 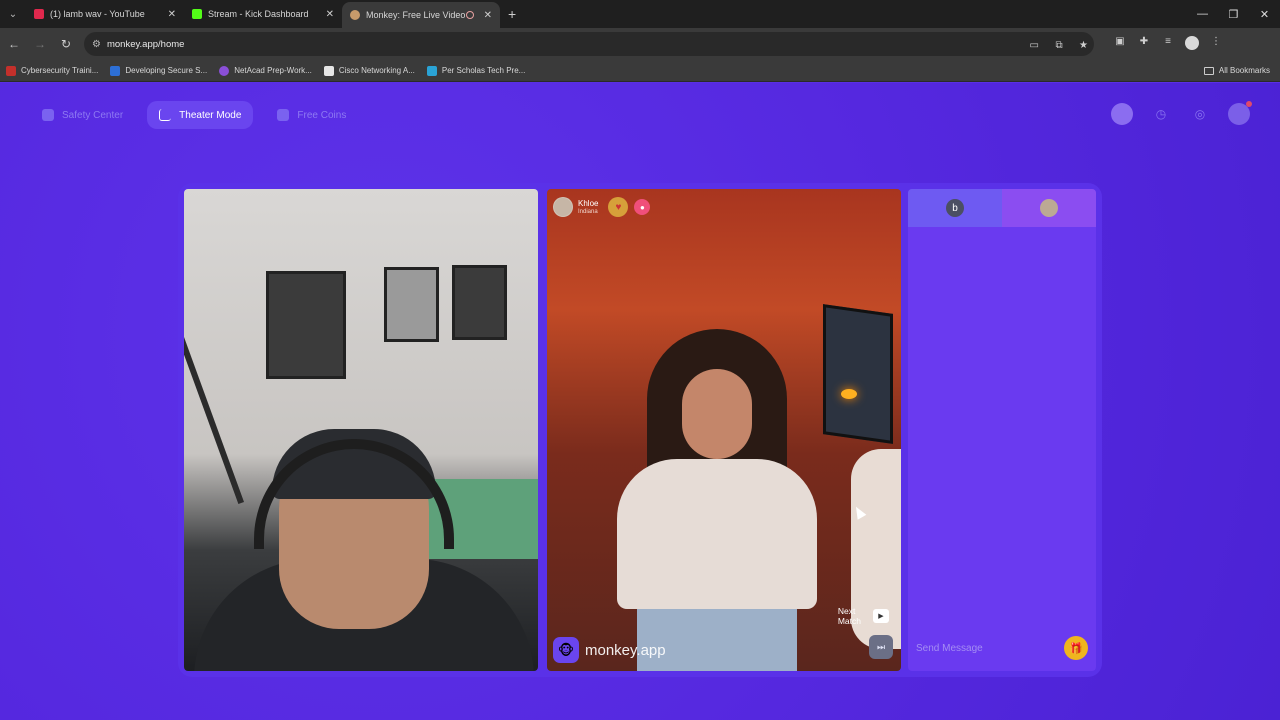 I want to click on window-controls: — ❐ ✕, so click(x=1233, y=14).